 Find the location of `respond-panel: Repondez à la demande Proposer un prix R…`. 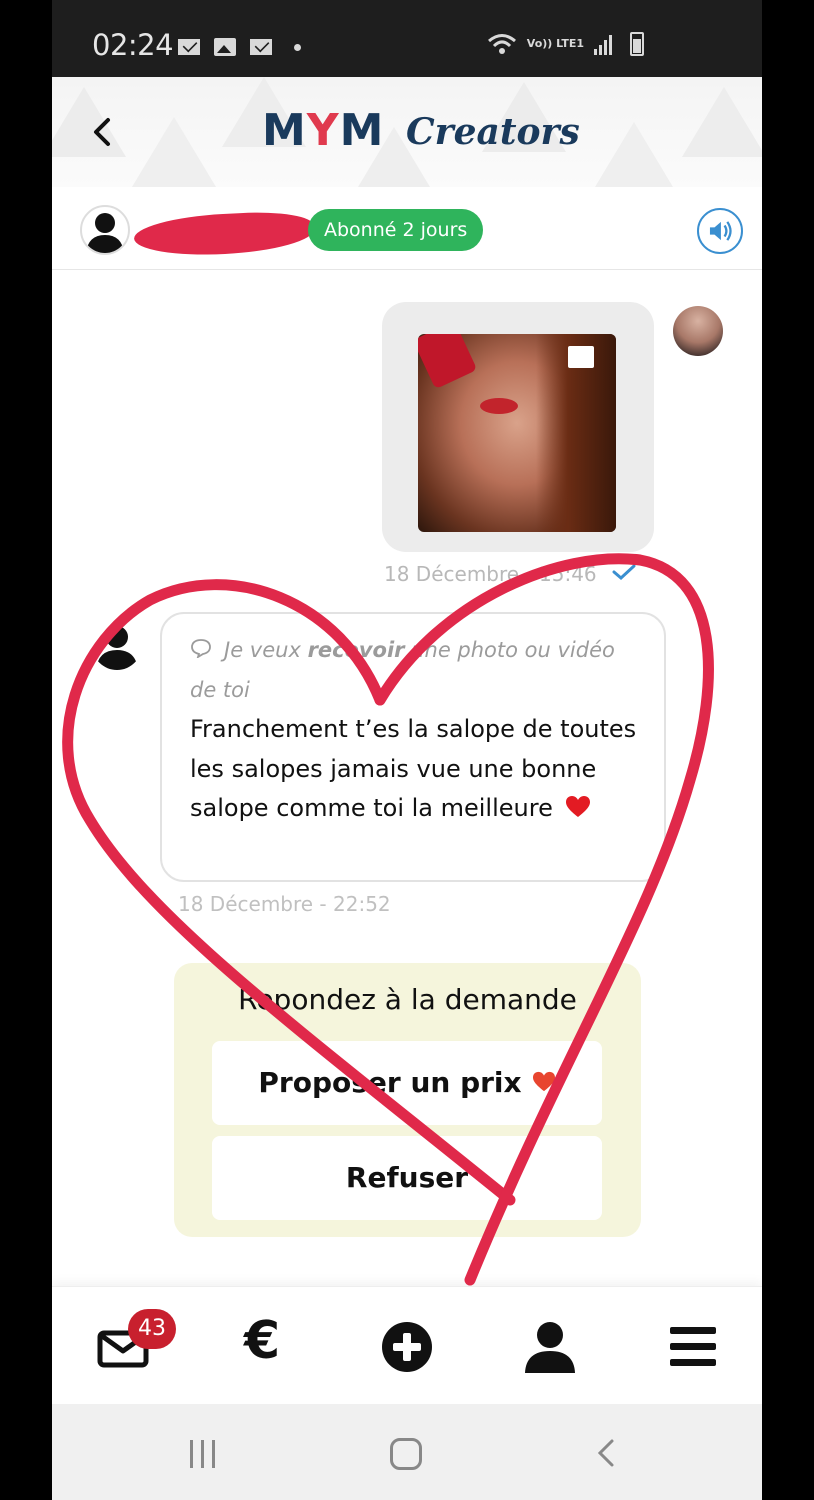

respond-panel: Repondez à la demande Proposer un prix R… is located at coordinates (407, 1100).